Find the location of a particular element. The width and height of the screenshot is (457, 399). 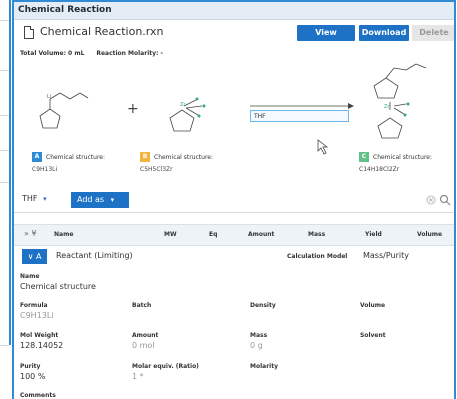

svg-text: Li is located at coordinates (49, 97).